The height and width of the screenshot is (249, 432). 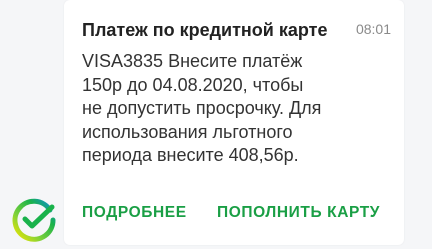 I want to click on notification-time: 08:01, so click(x=373, y=29).